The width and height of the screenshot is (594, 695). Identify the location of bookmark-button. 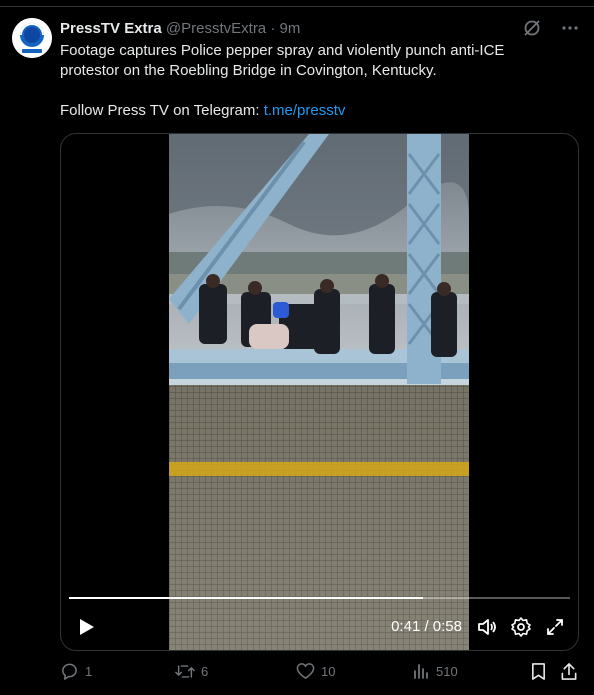
(538, 671).